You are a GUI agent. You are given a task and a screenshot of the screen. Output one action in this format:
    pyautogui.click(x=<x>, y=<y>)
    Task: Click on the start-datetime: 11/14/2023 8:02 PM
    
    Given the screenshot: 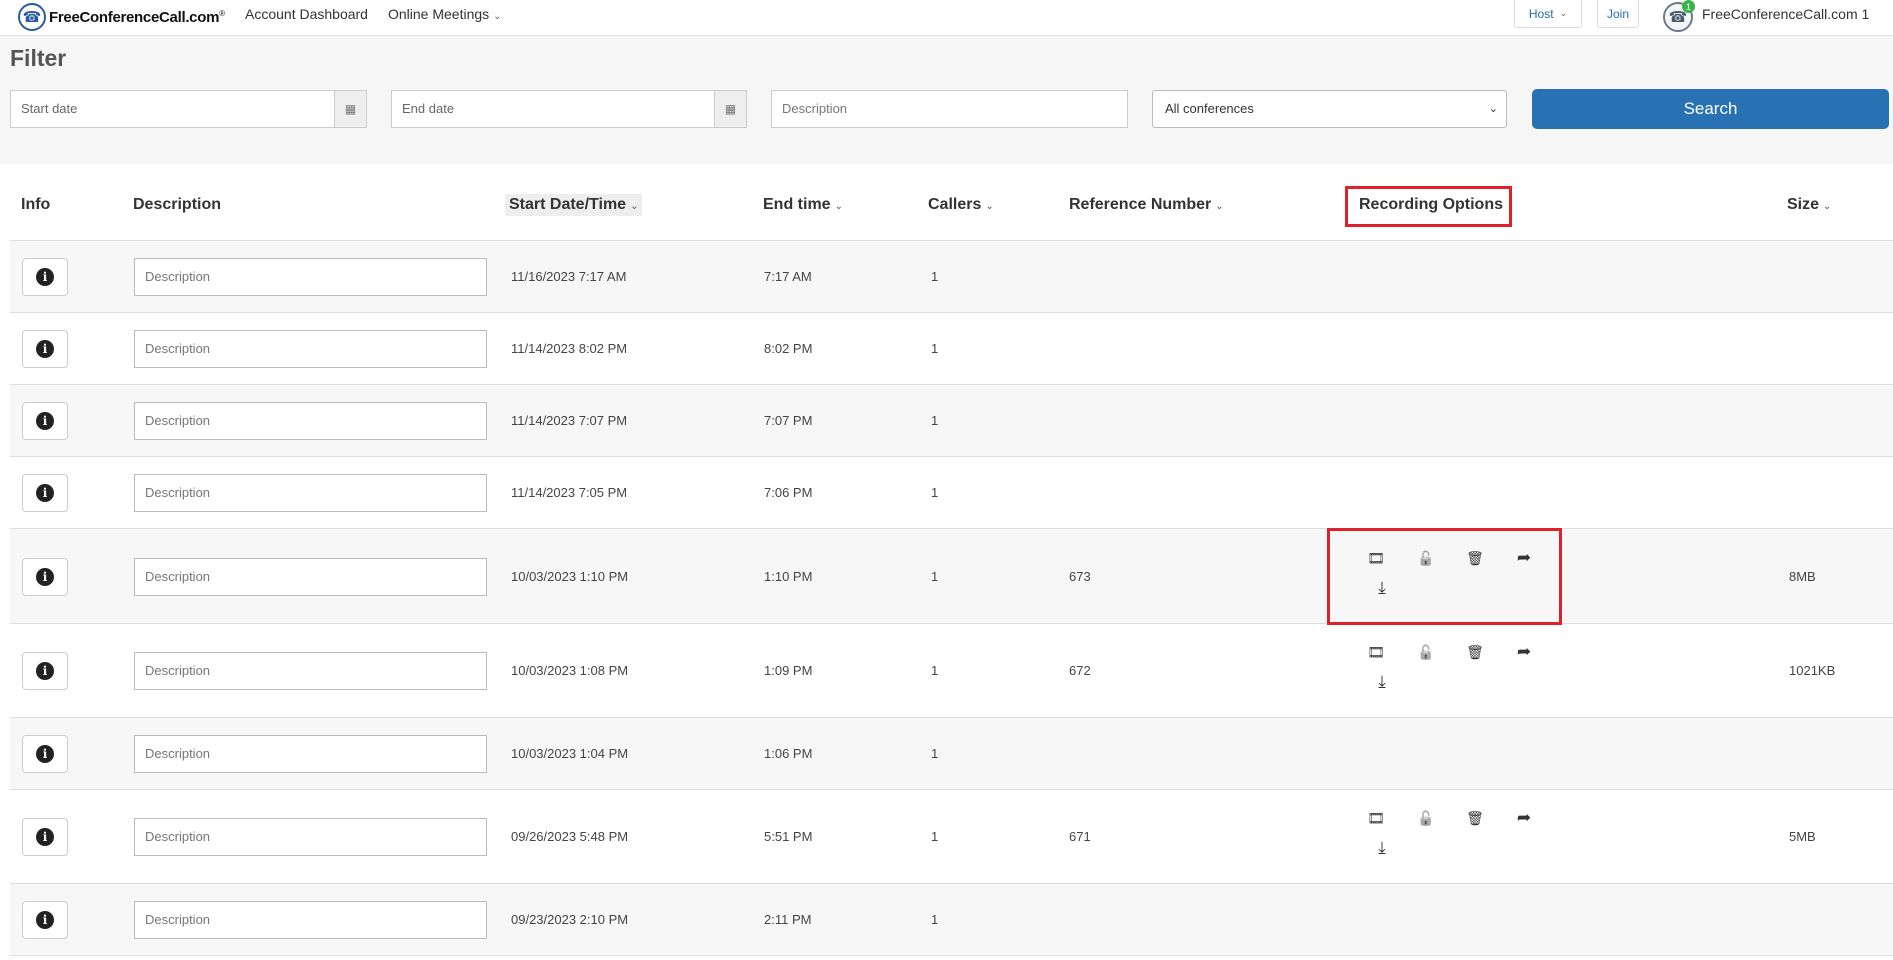 What is the action you would take?
    pyautogui.click(x=569, y=348)
    